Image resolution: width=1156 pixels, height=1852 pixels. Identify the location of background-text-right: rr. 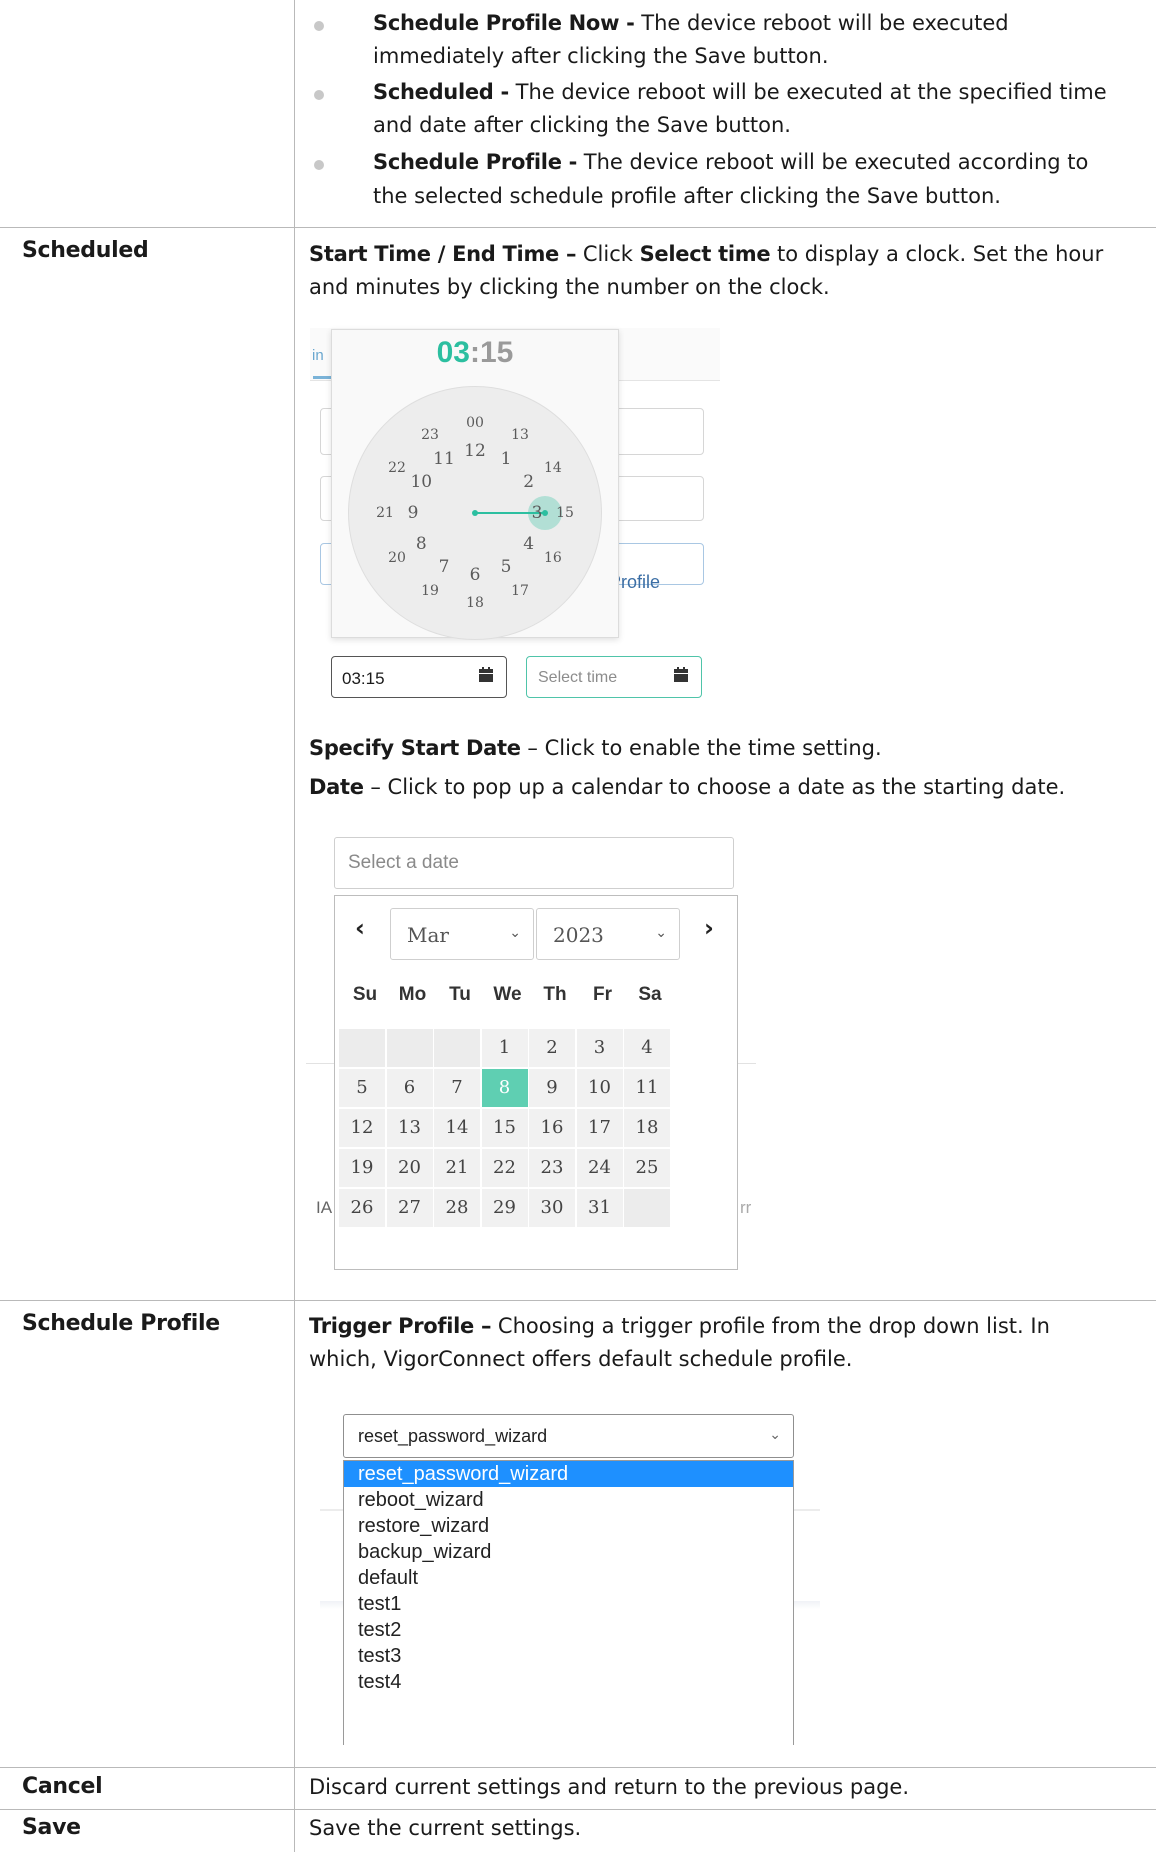
(746, 1207).